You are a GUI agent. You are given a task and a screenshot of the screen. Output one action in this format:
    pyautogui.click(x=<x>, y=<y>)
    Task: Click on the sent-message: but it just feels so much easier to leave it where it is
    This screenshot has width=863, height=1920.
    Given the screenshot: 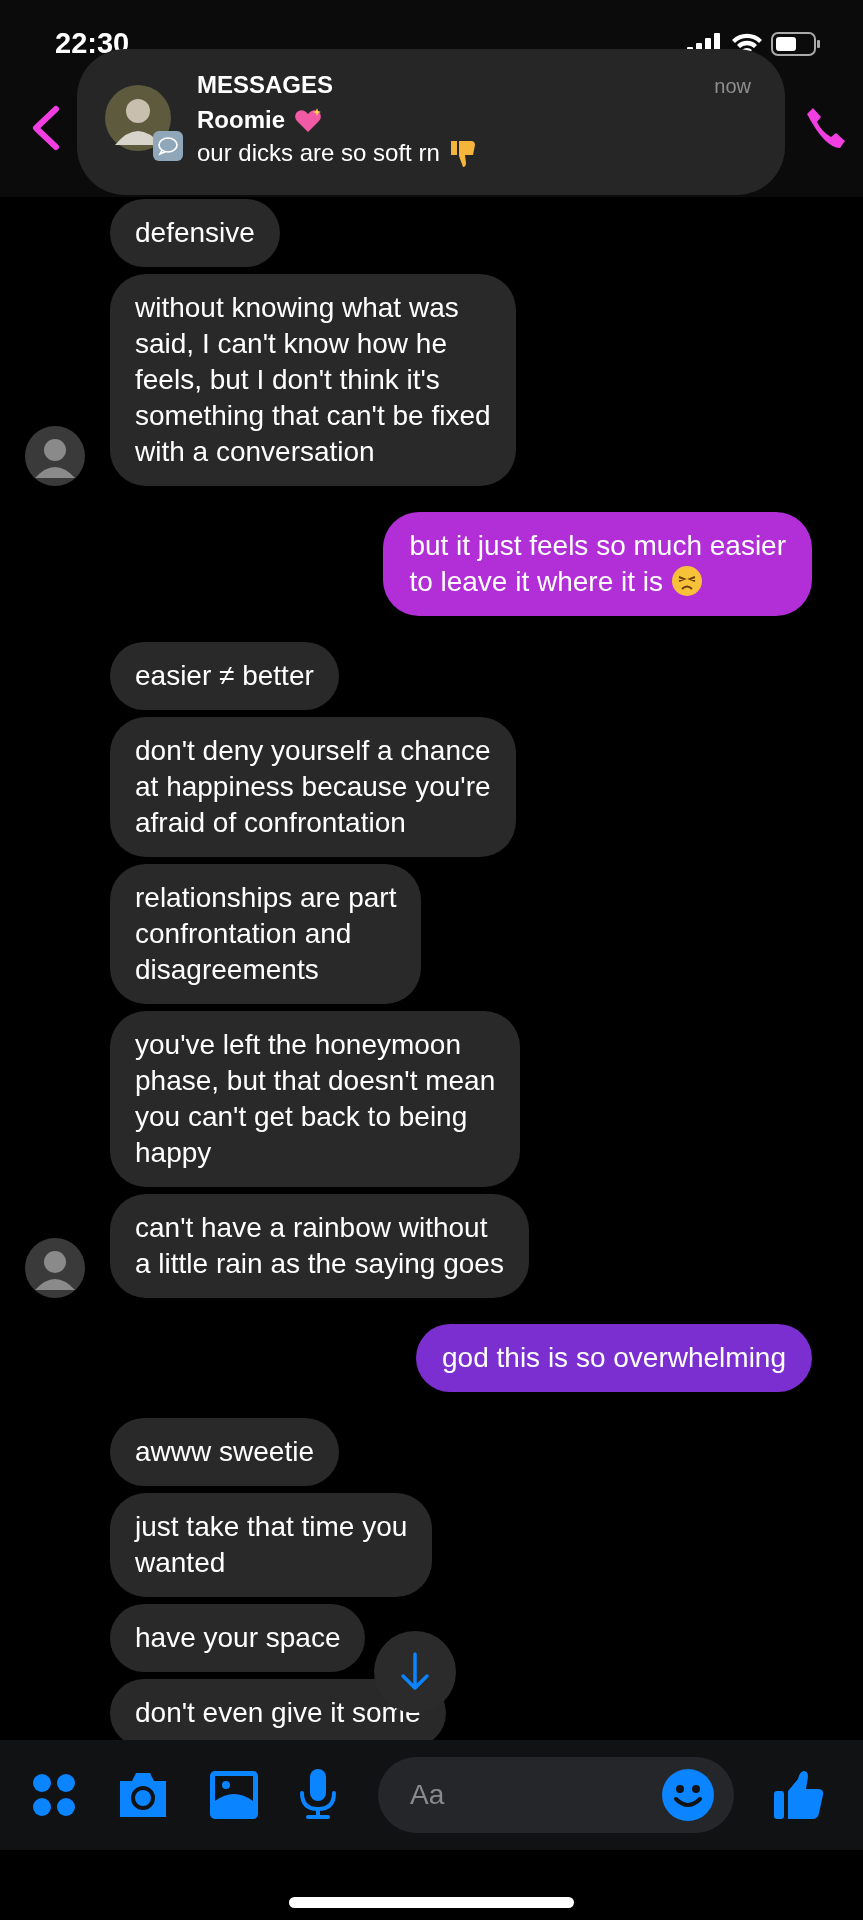 What is the action you would take?
    pyautogui.click(x=597, y=564)
    